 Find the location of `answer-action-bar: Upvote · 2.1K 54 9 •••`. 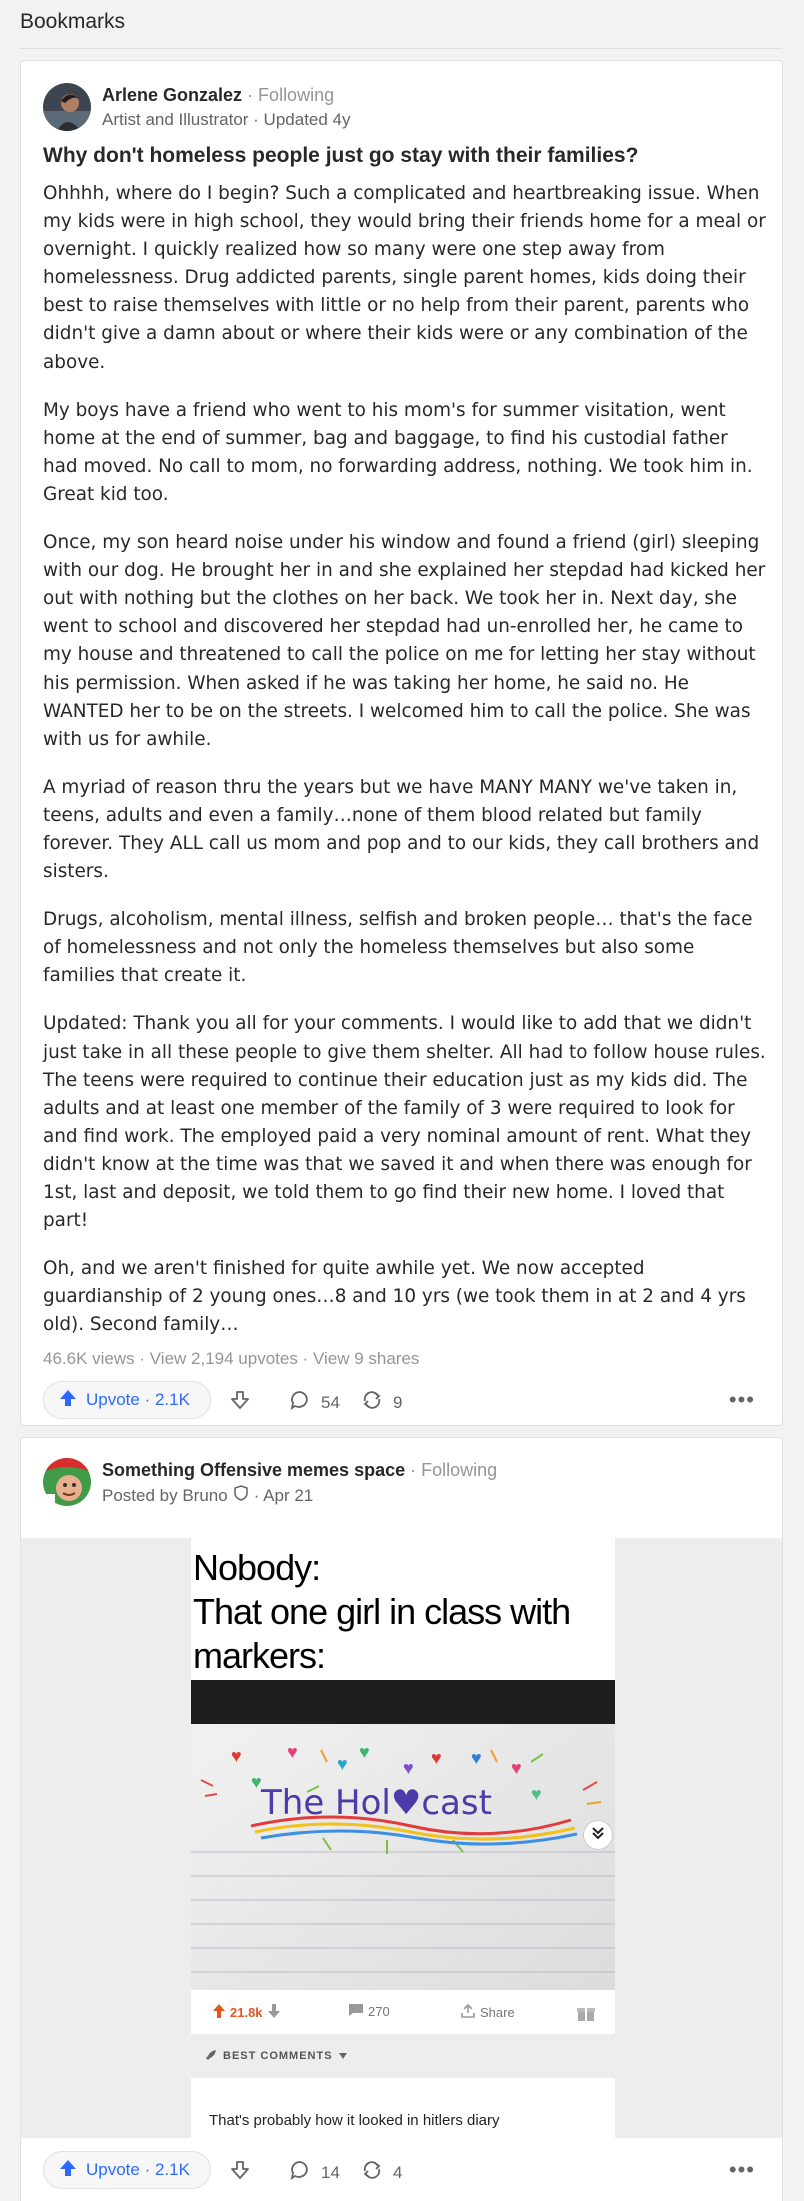

answer-action-bar: Upvote · 2.1K 54 9 ••• is located at coordinates (403, 1401).